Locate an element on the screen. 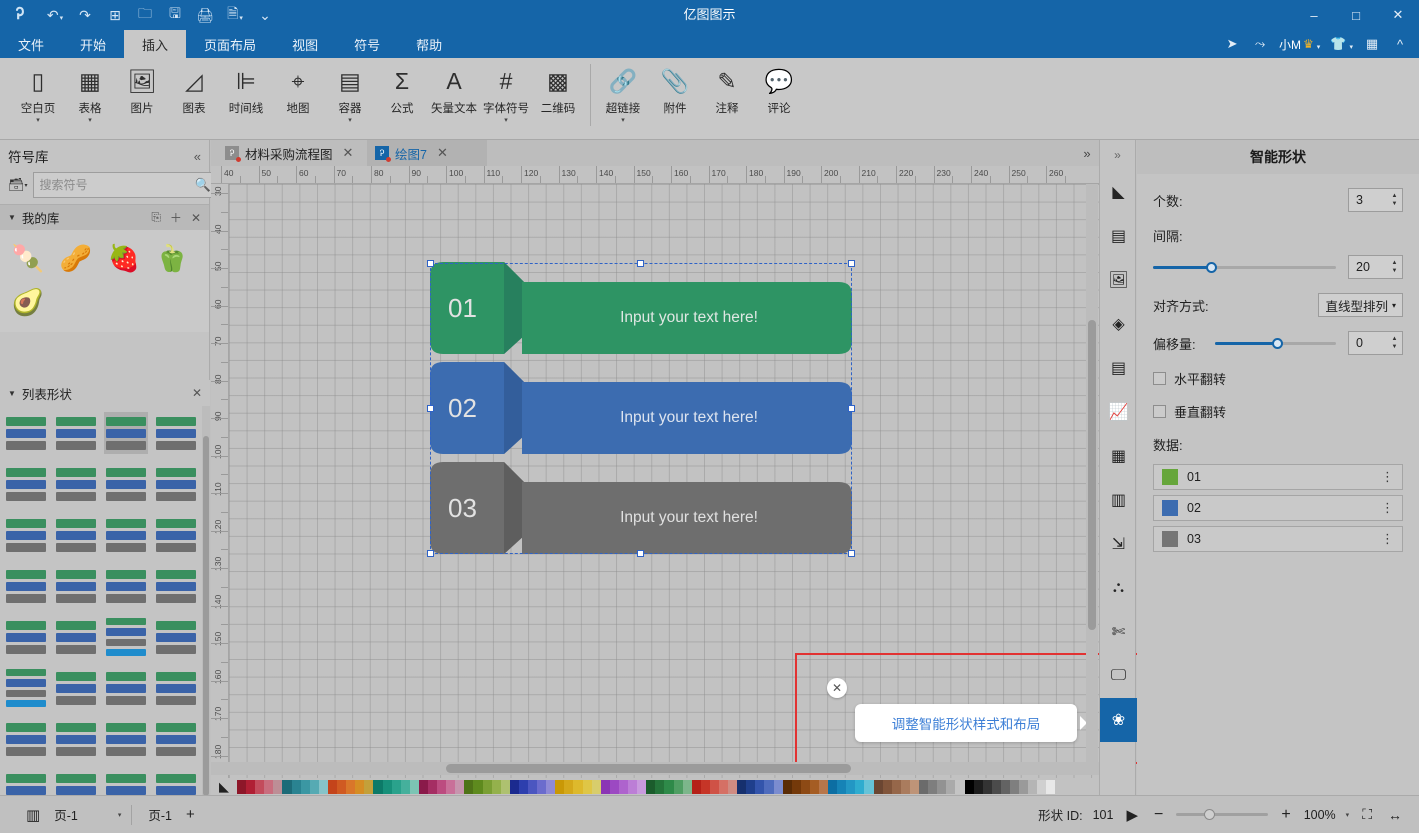  ribbon-table: ▦ 表格 ▾ is located at coordinates (90, 96).